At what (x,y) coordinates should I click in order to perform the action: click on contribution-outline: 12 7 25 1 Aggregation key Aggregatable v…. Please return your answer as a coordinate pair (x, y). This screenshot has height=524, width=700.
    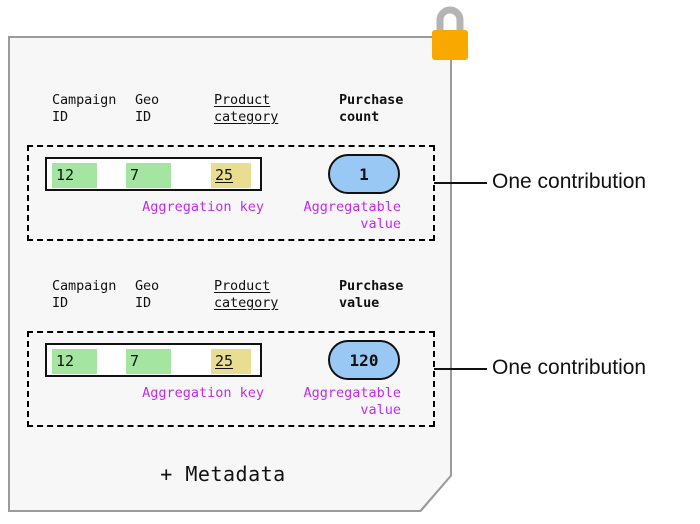
    Looking at the image, I should click on (231, 193).